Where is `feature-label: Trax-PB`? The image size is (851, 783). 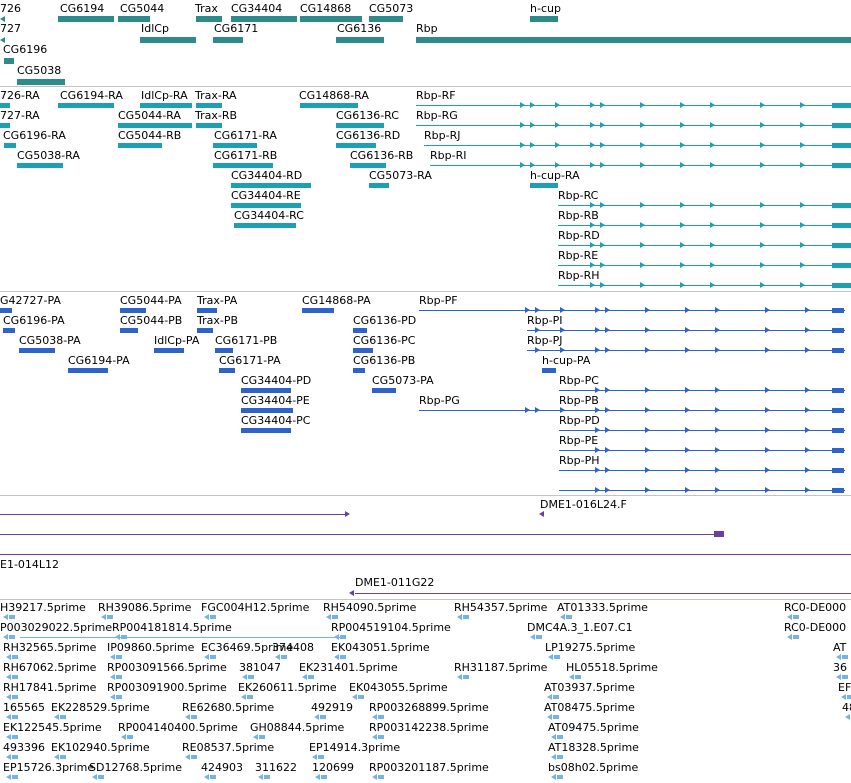 feature-label: Trax-PB is located at coordinates (217, 320).